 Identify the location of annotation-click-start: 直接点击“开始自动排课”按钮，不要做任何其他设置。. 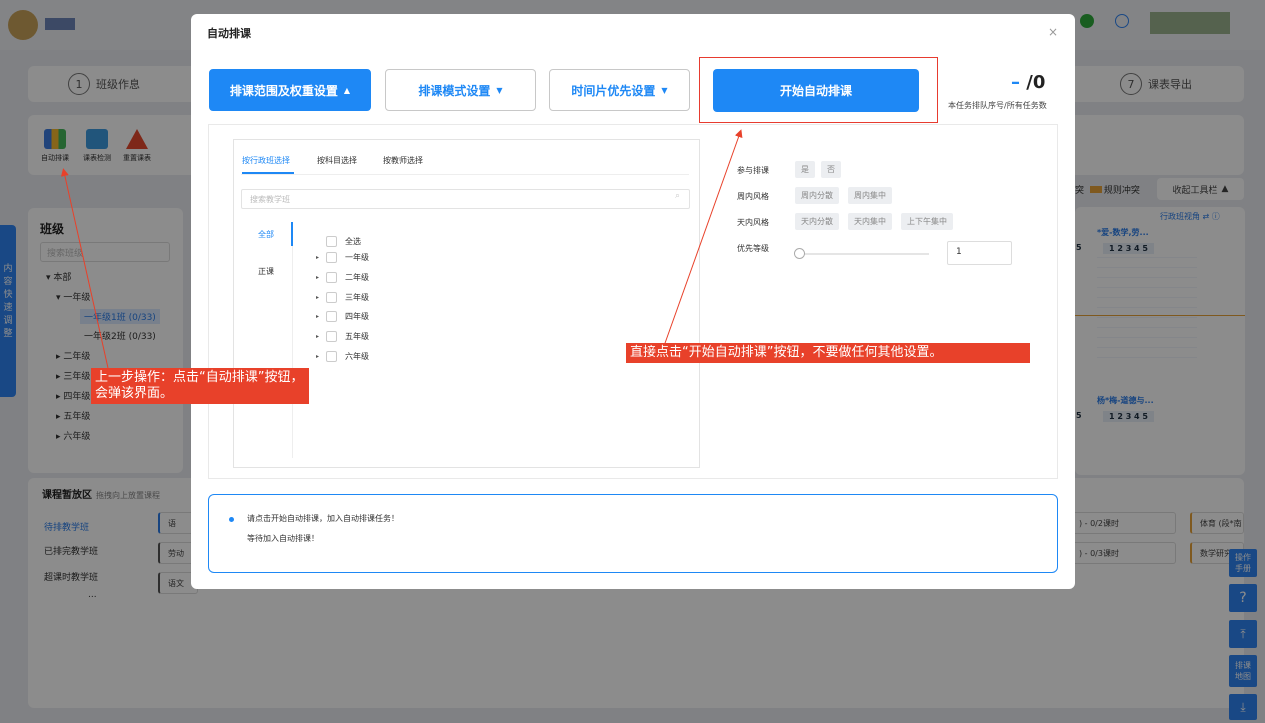
(828, 353).